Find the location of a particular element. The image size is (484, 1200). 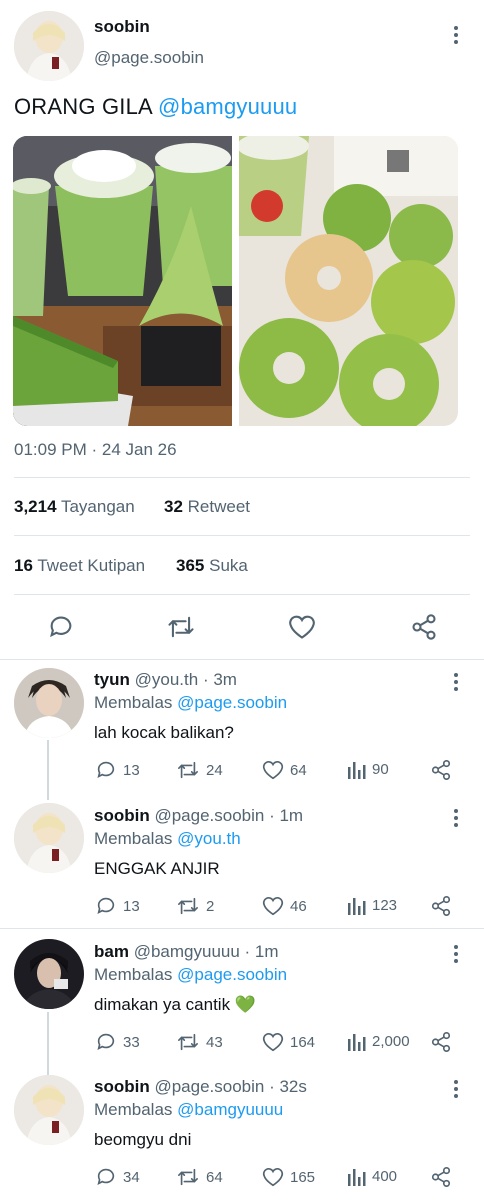

retweet-count: 24 is located at coordinates (214, 770).